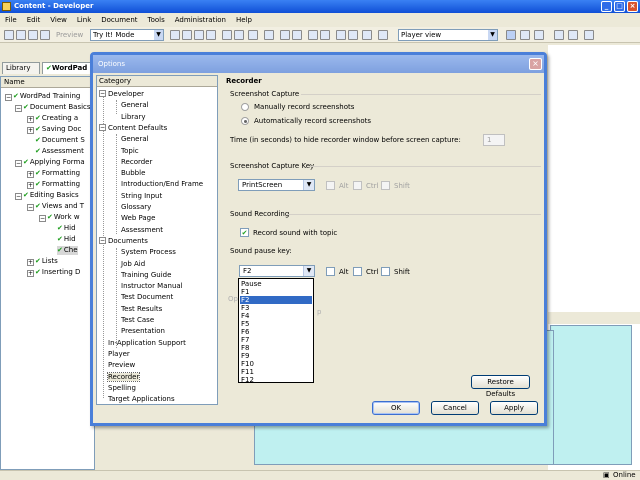 Image resolution: width=640 pixels, height=480 pixels. I want to click on hide-delay-input: 1, so click(494, 140).